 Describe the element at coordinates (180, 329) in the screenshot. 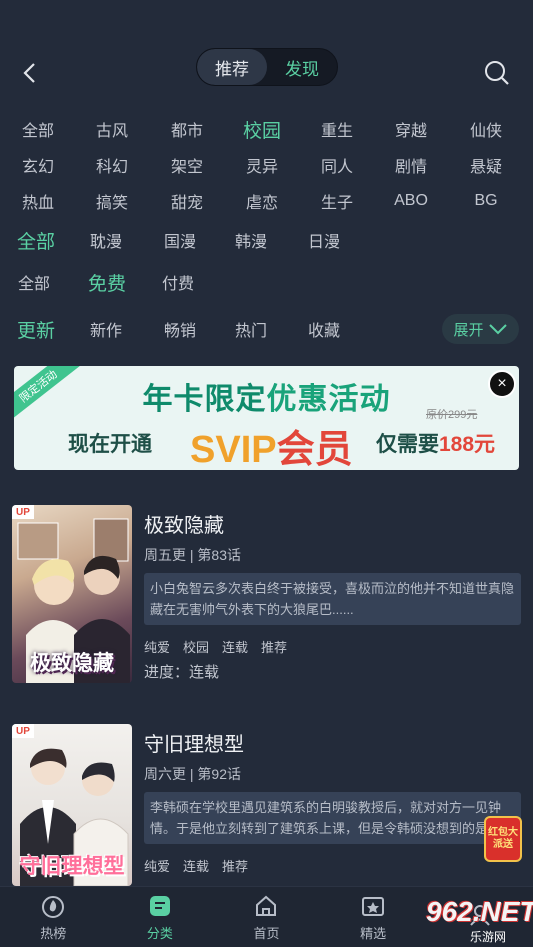

I see `filter-sort: 畅销` at that location.